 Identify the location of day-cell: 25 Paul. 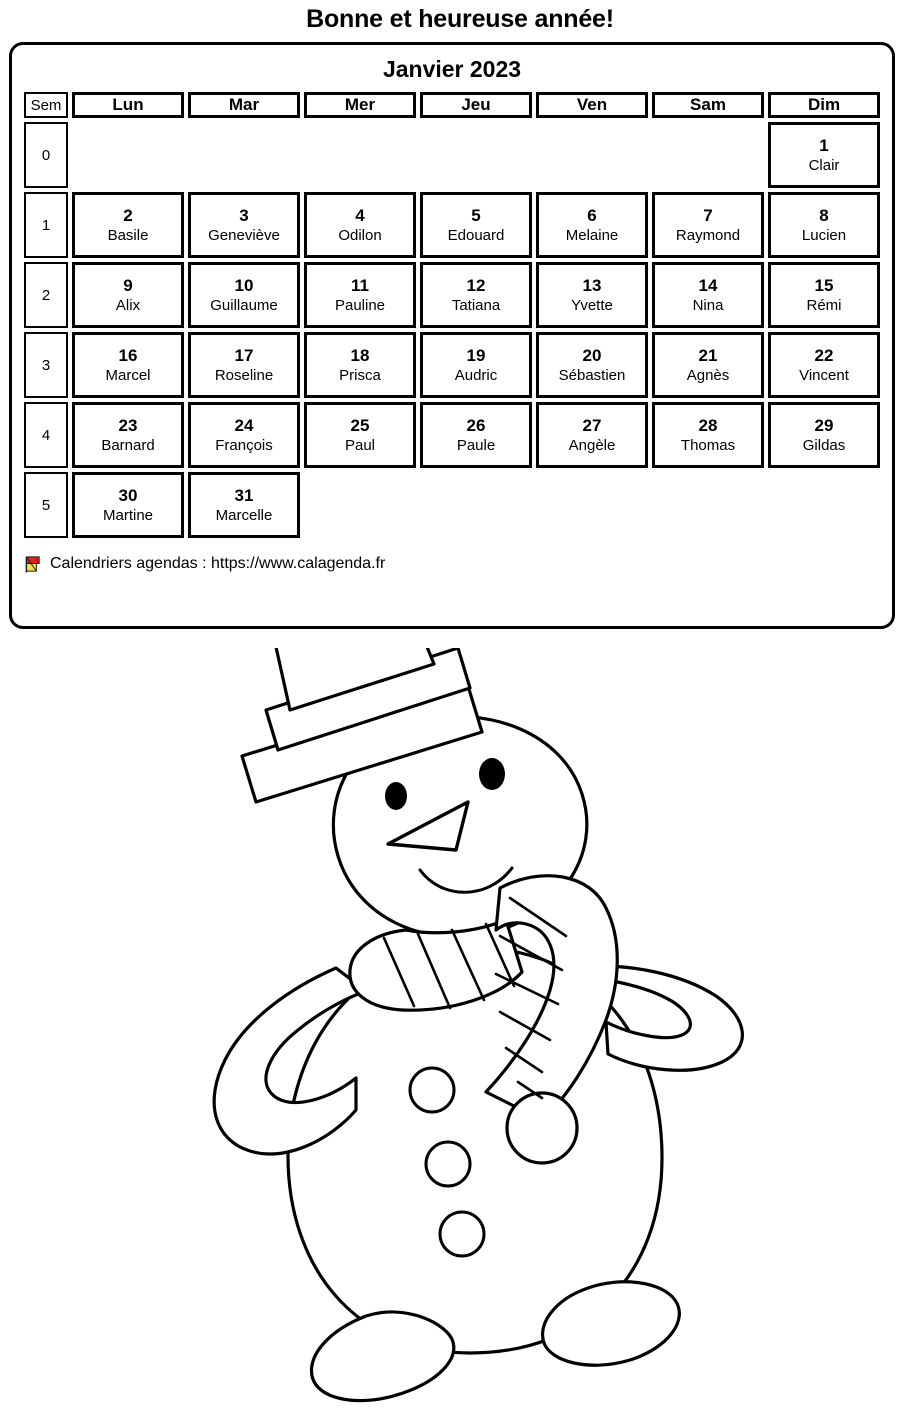
(360, 435).